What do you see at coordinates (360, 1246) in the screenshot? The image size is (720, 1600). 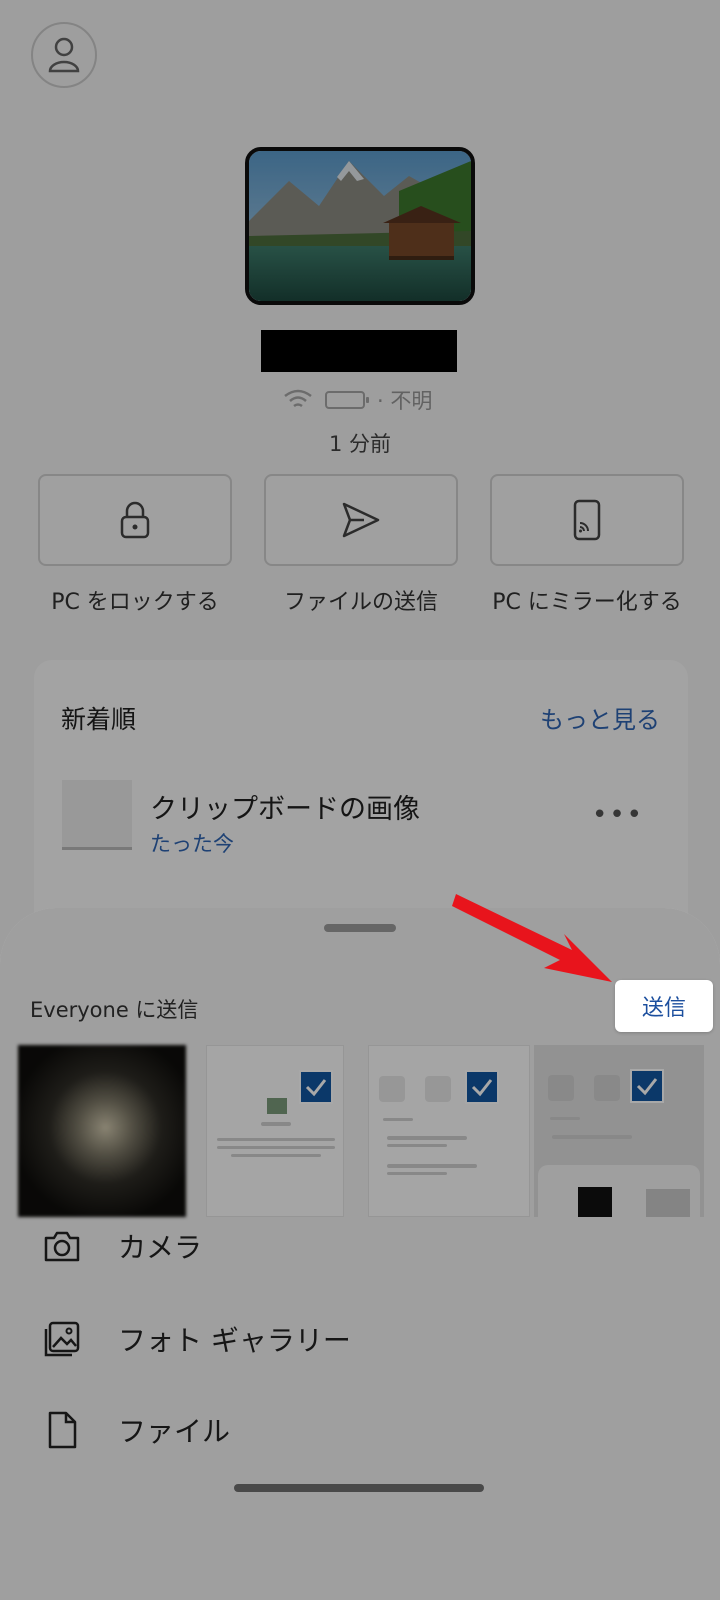 I see `camera-option: カメラ` at bounding box center [360, 1246].